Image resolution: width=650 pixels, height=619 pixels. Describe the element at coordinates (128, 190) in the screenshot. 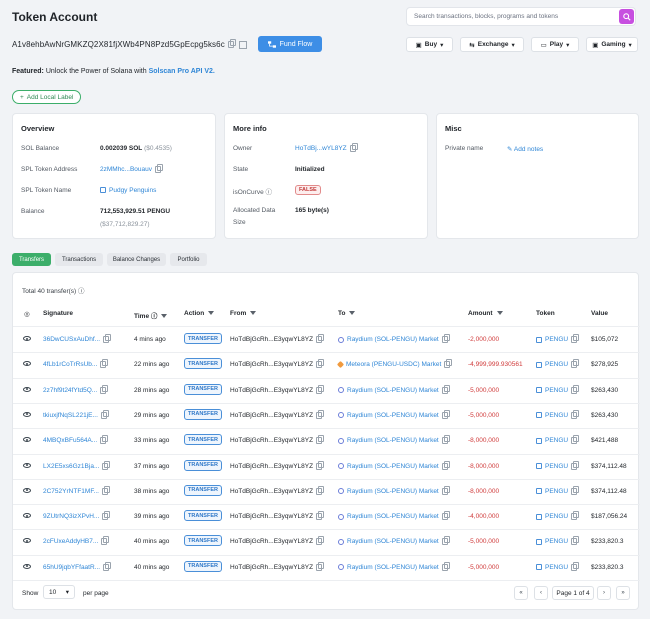

I see `spl-name-value: Pudgy Penguins` at that location.